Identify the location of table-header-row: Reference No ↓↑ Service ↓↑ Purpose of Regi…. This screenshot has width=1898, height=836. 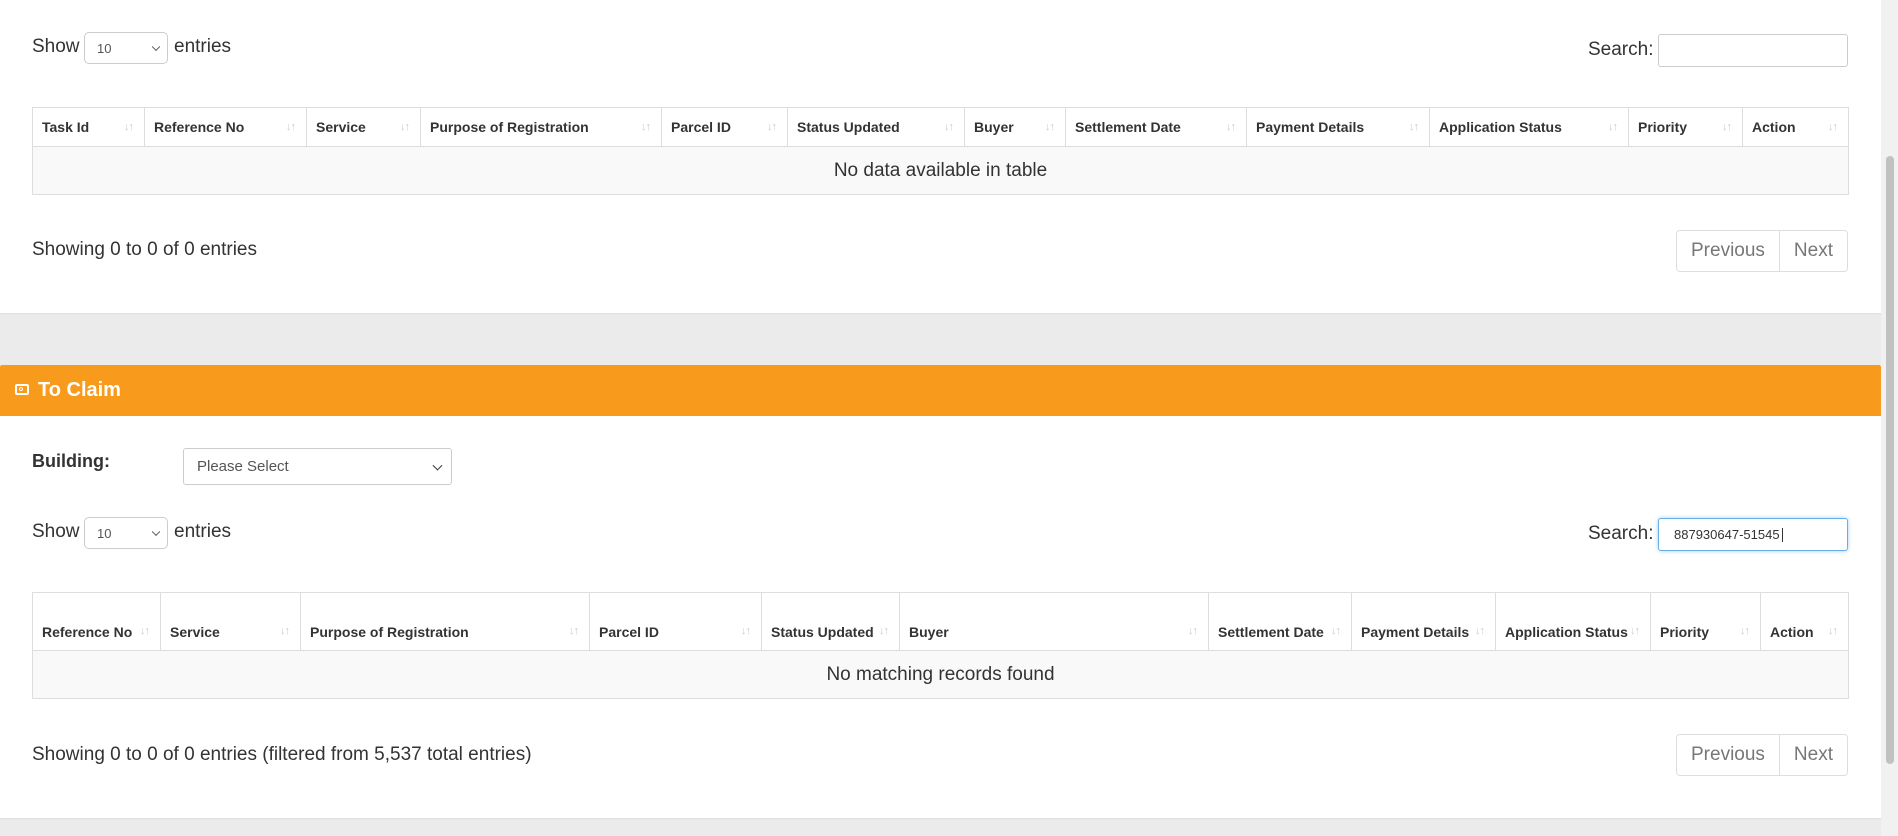
(940, 621).